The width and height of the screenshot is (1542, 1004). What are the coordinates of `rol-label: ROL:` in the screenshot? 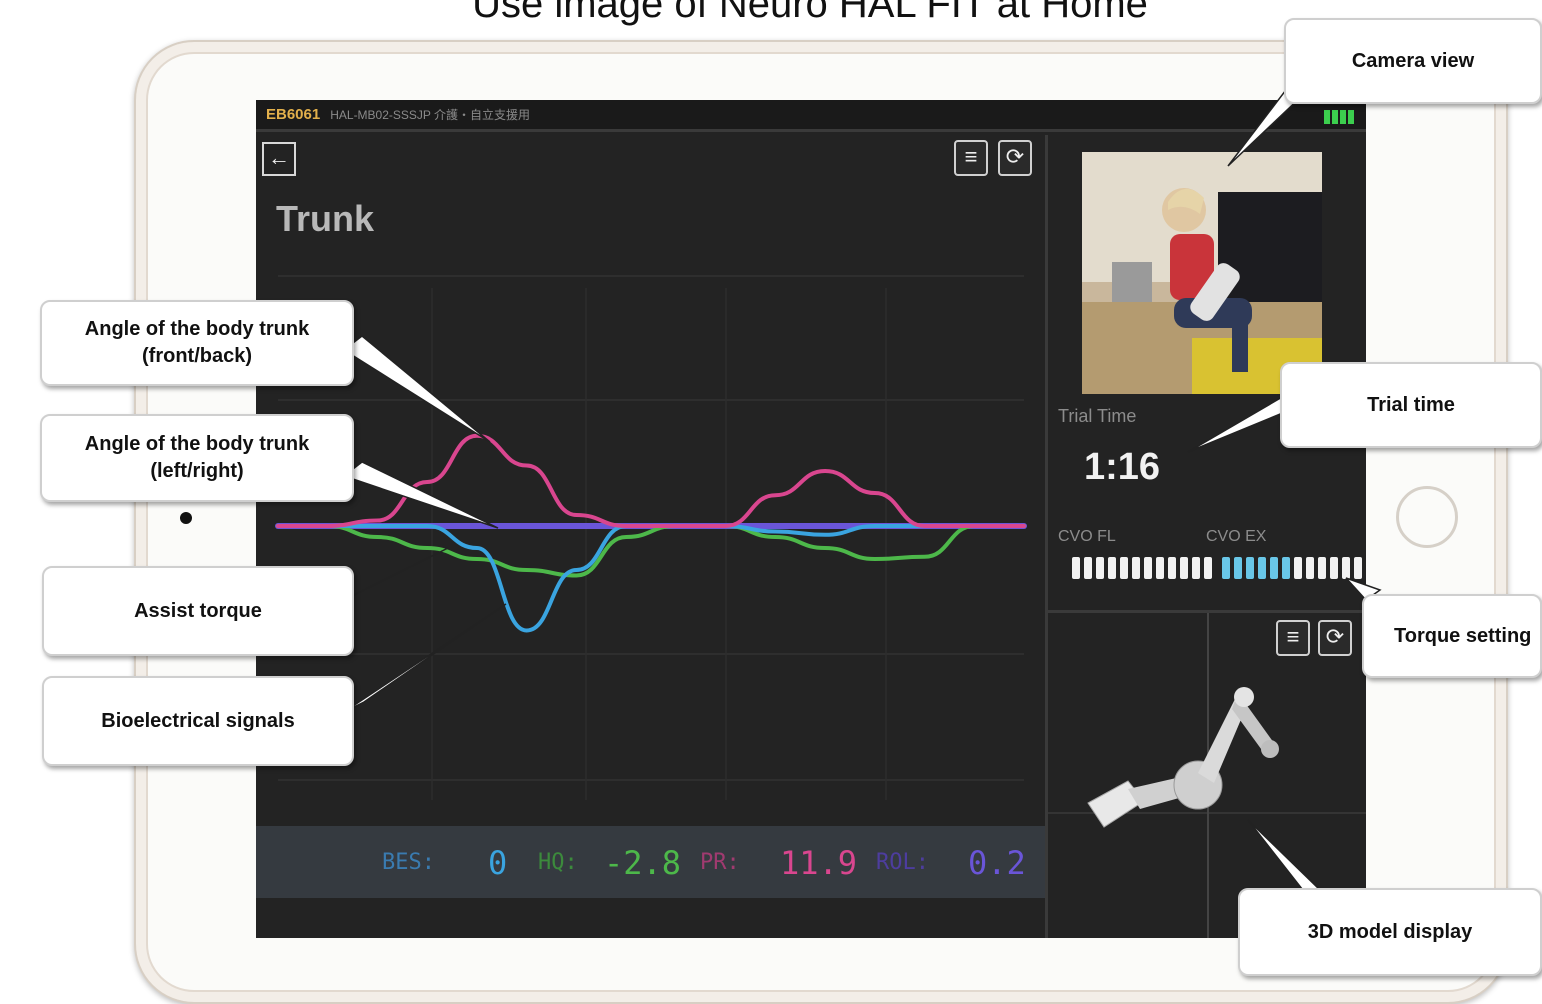 It's located at (902, 862).